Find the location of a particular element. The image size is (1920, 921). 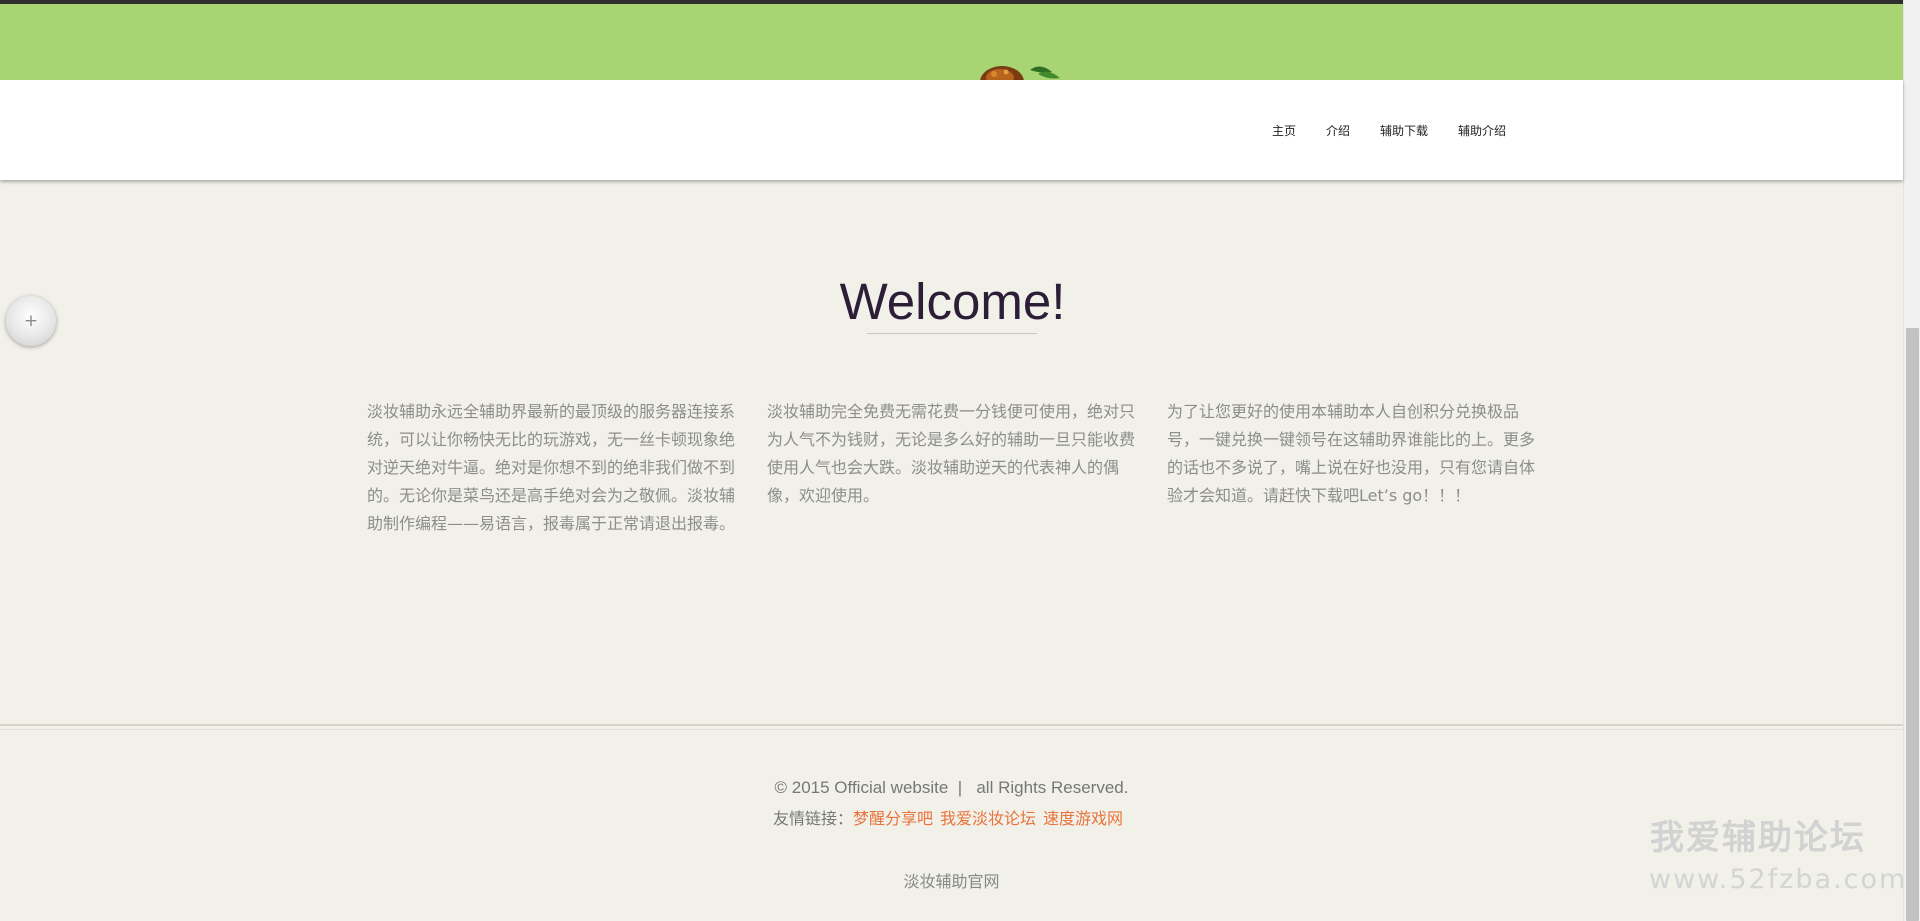

floating-plus-button: + is located at coordinates (31, 321).